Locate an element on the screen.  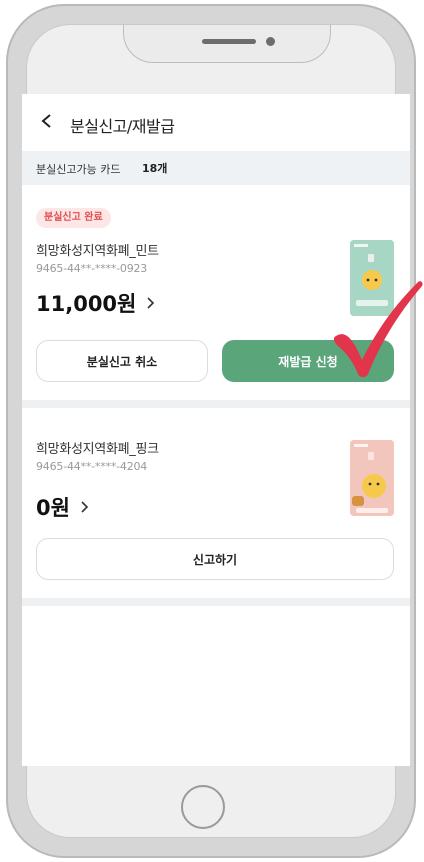
card-image-pink is located at coordinates (372, 478).